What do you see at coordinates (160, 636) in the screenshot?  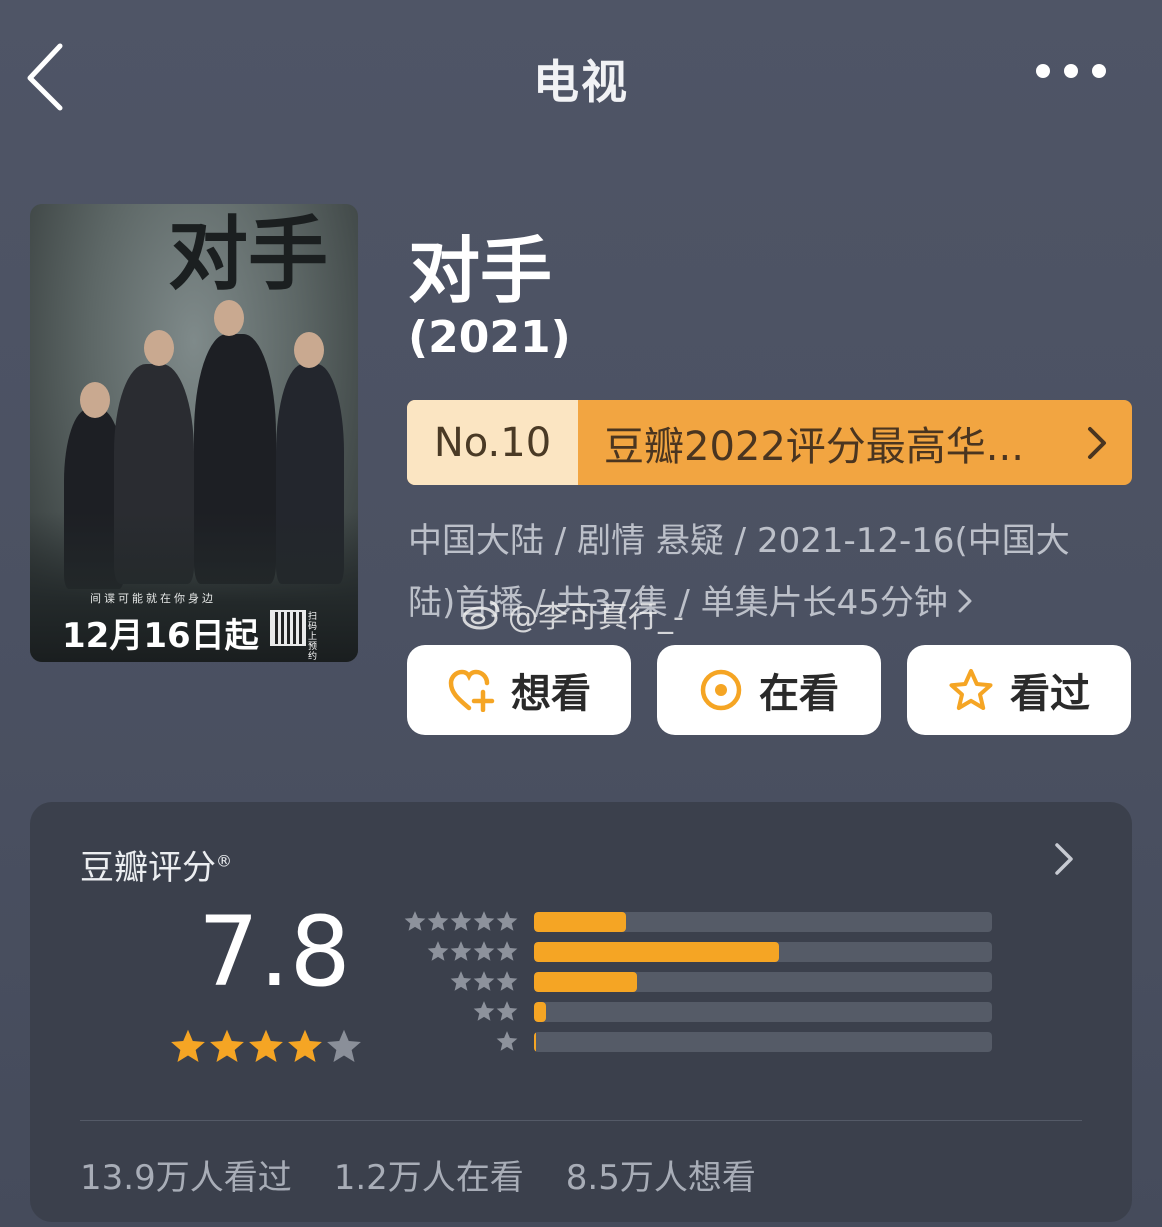 I see `poster-date: 12月16日起` at bounding box center [160, 636].